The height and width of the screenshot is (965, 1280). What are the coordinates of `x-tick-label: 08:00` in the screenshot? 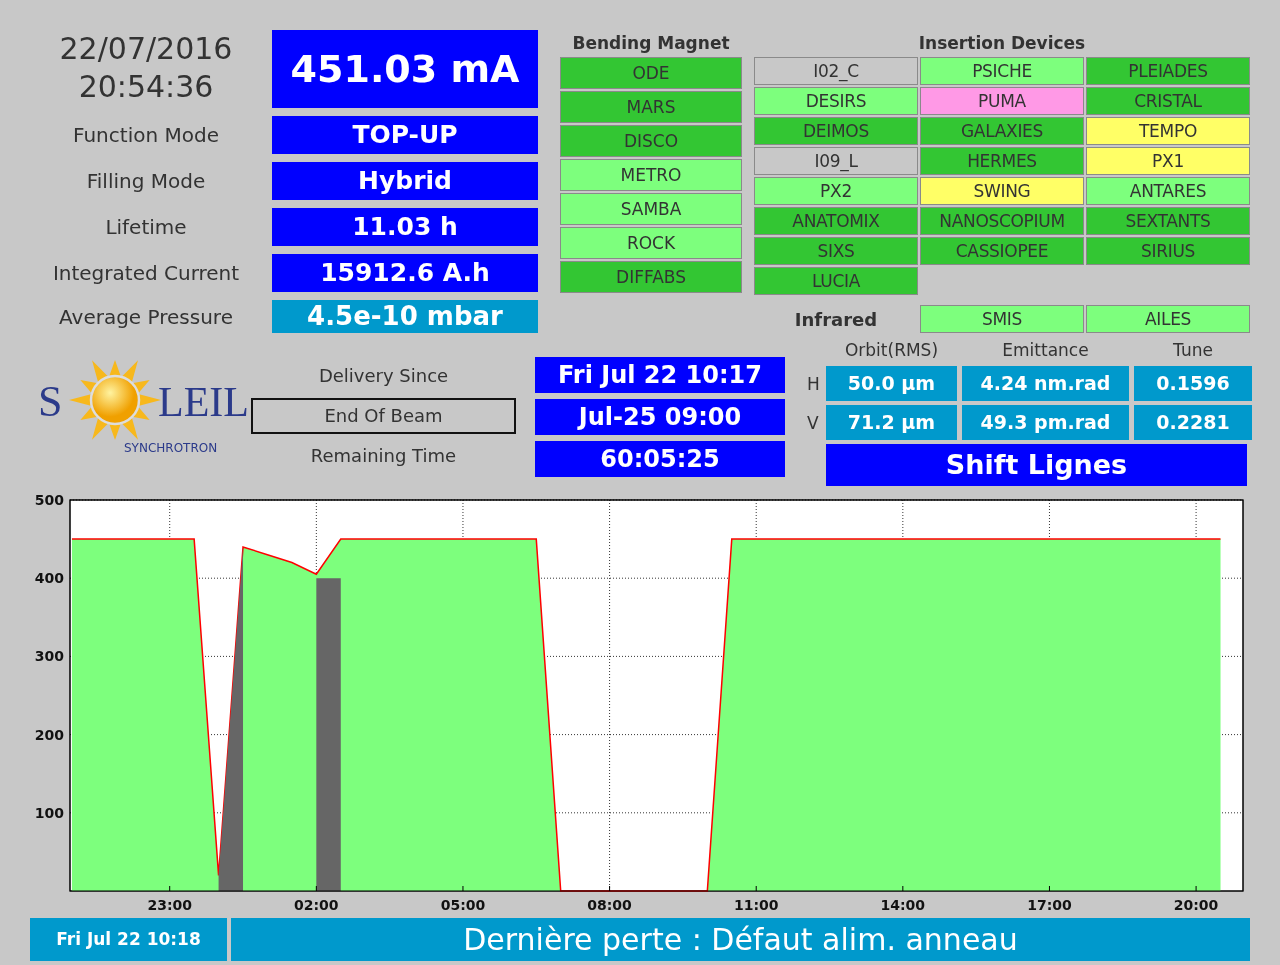 It's located at (609, 905).